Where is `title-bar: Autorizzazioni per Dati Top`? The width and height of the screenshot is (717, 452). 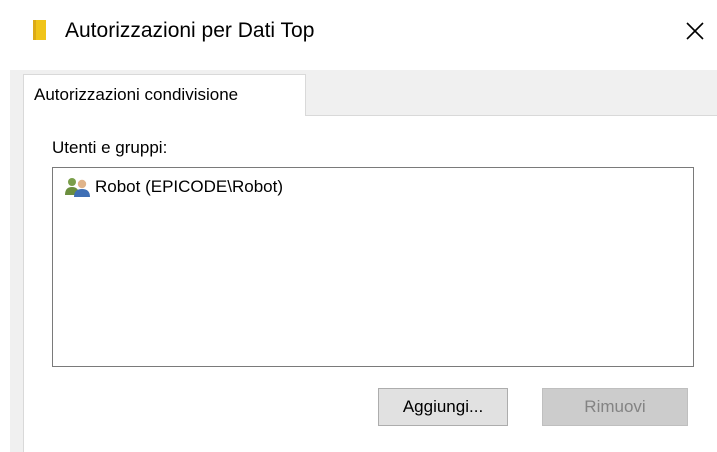 title-bar: Autorizzazioni per Dati Top is located at coordinates (358, 31).